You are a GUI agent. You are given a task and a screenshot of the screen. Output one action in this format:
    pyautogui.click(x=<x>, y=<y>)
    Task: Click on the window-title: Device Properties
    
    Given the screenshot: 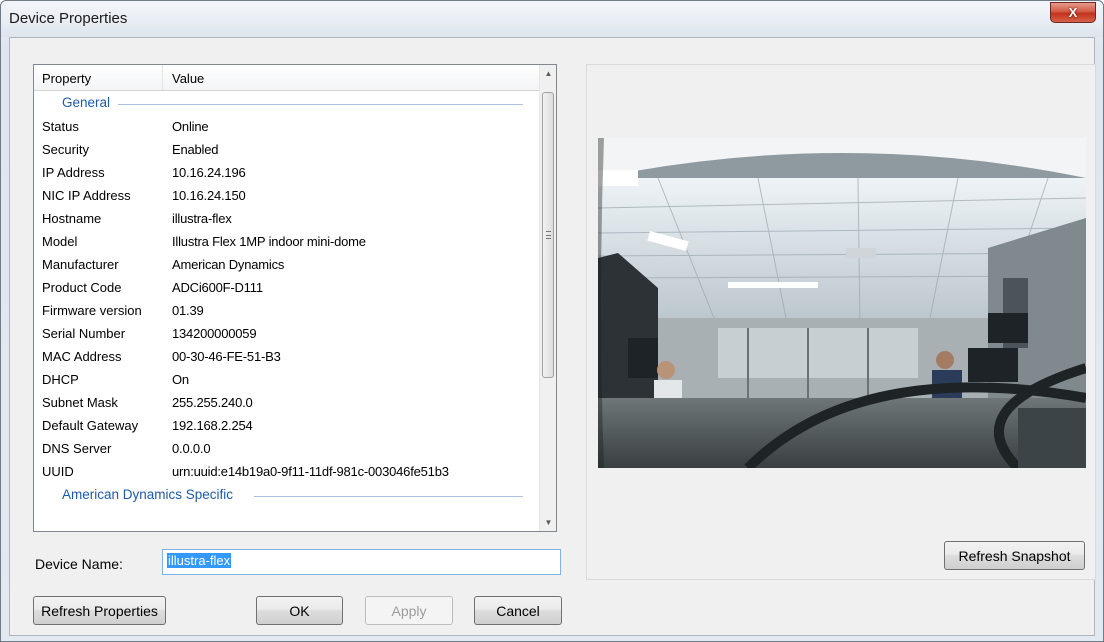 What is the action you would take?
    pyautogui.click(x=68, y=18)
    